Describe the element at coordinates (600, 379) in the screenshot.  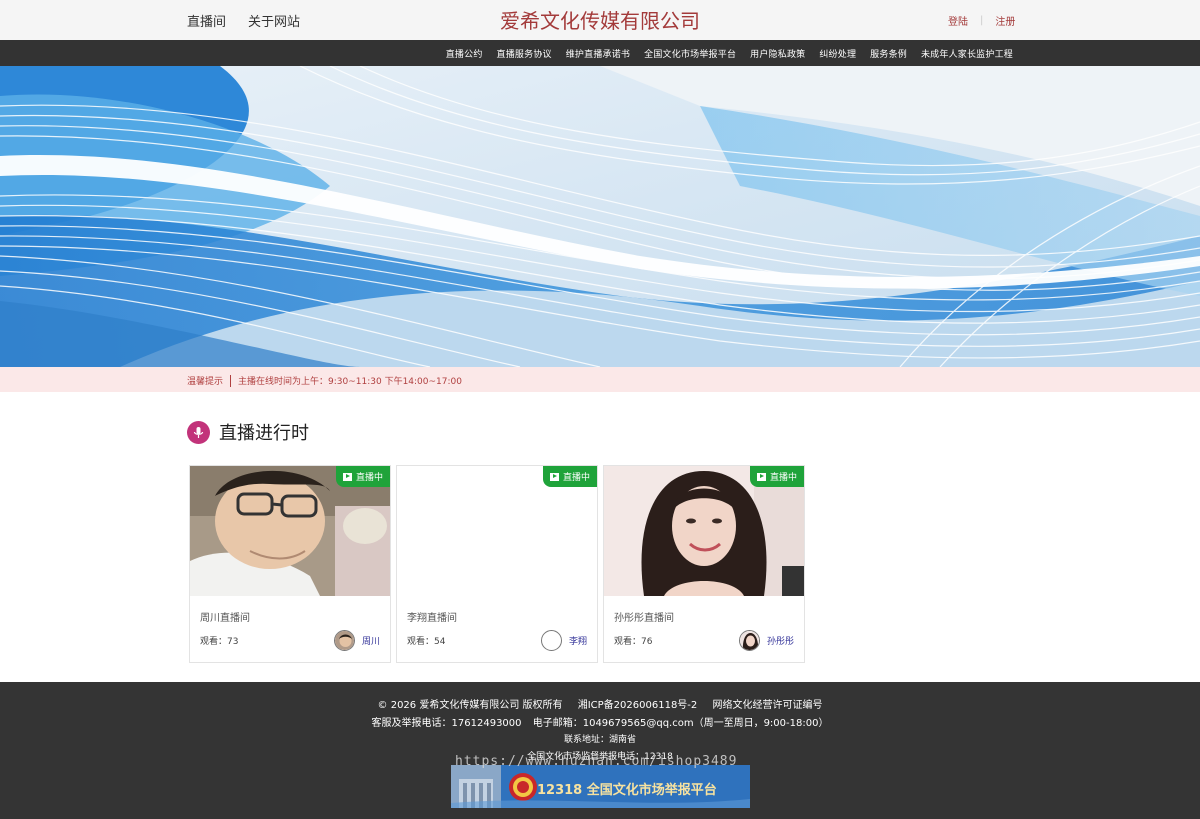
I see `notice-bar: 温馨提示 主播在线时间为上午：9:30~11:30 下午14:00~17:00` at that location.